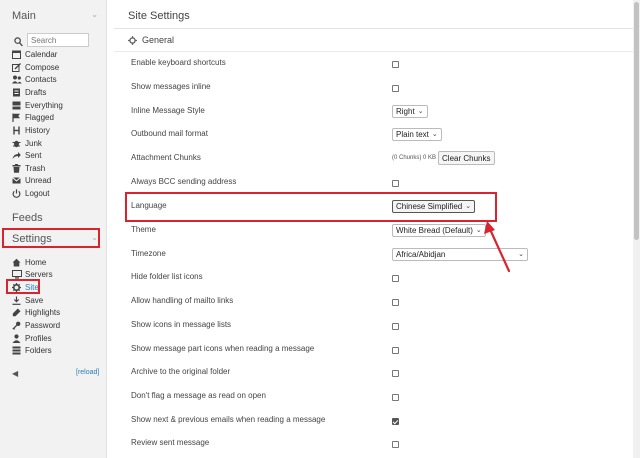  I want to click on sidebar-item-unread: Unread, so click(31, 180).